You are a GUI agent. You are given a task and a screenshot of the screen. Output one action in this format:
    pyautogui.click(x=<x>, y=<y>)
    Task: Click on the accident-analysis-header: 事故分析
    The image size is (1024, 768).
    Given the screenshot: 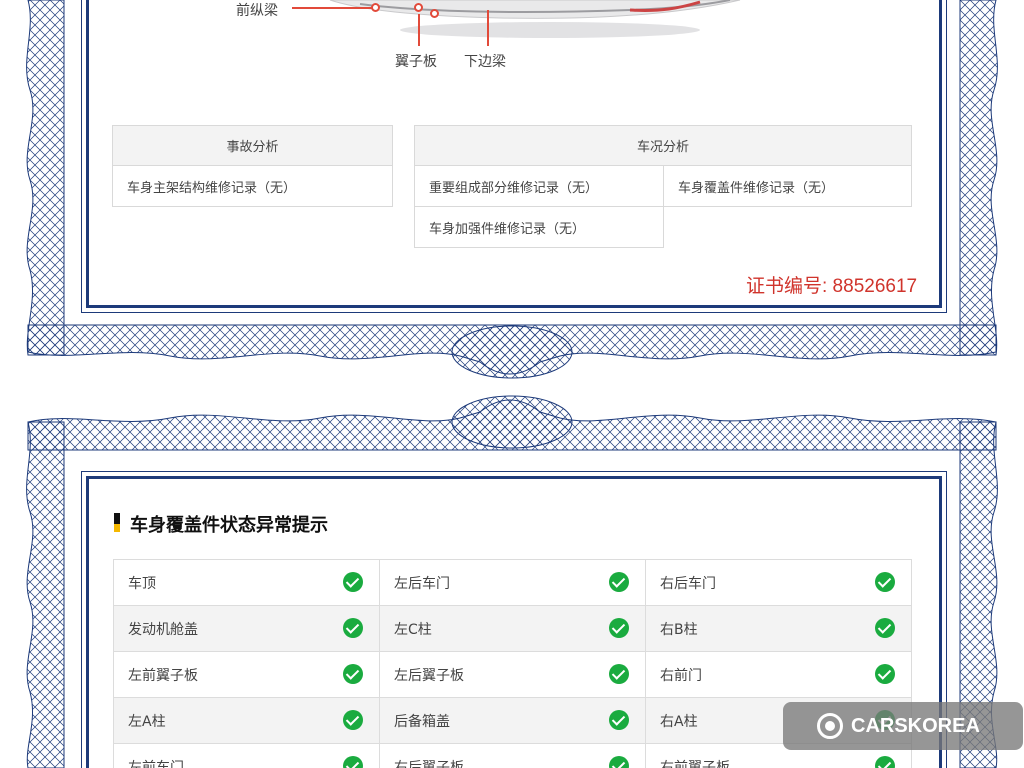 What is the action you would take?
    pyautogui.click(x=252, y=145)
    